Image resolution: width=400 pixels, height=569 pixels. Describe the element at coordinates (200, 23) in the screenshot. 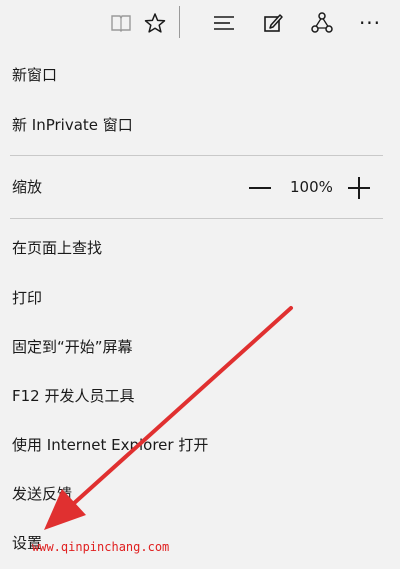

I see `browser-toolbar: ···` at that location.